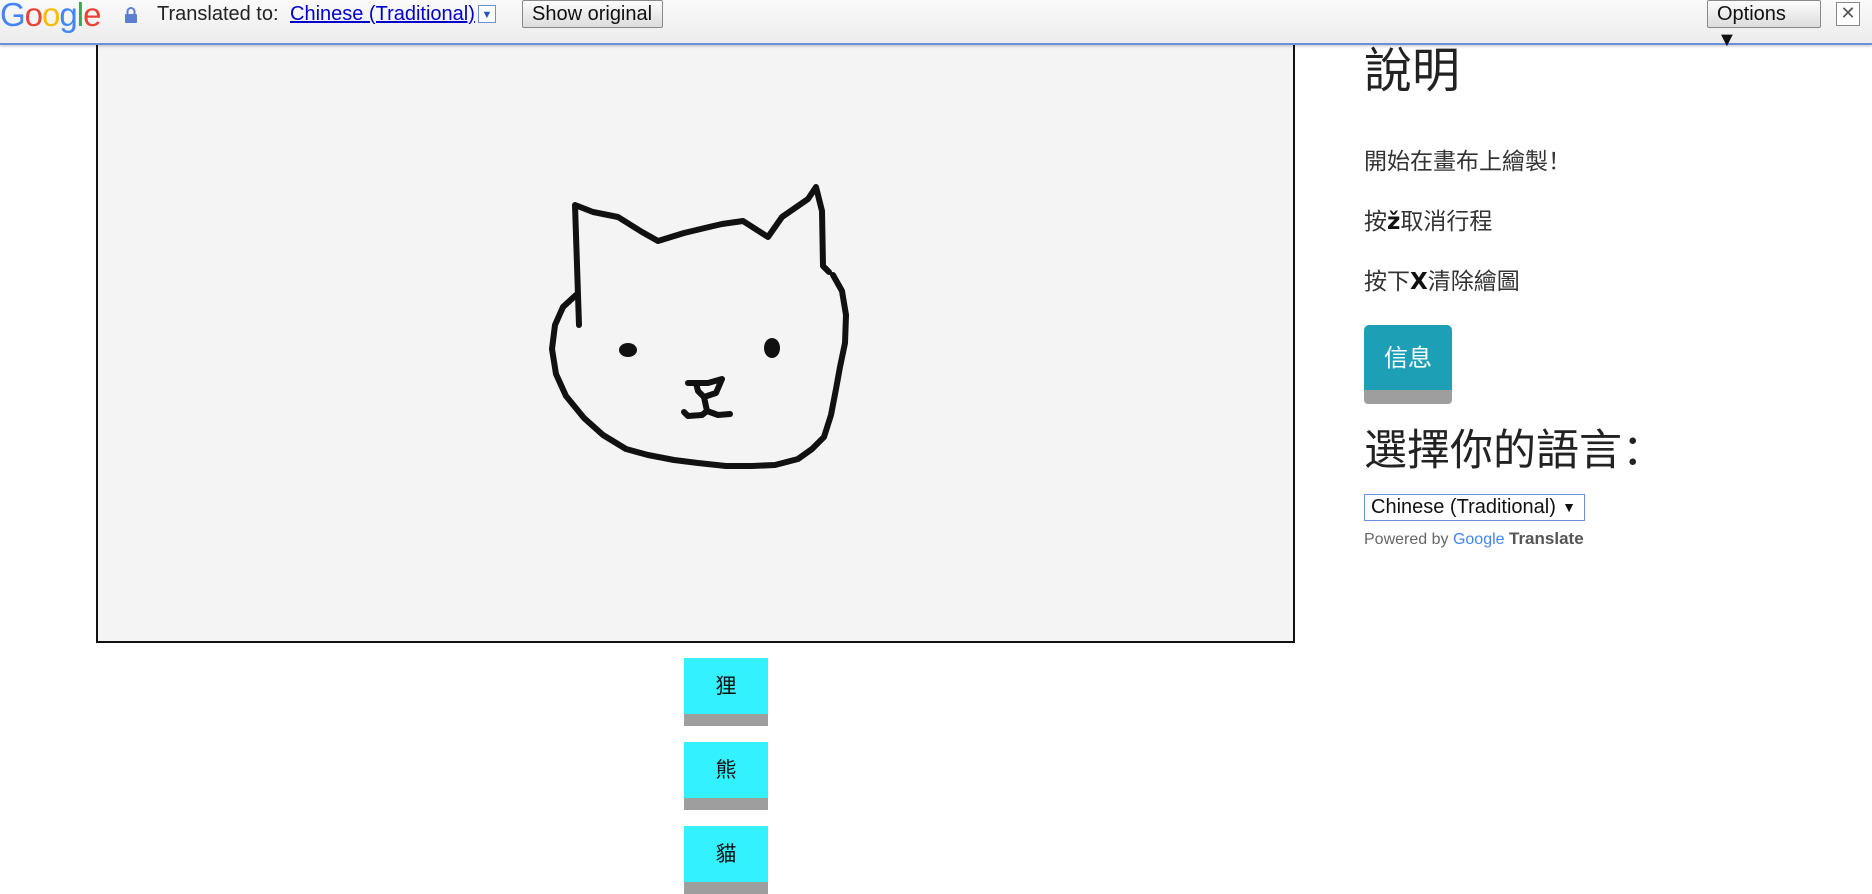 Image resolution: width=1872 pixels, height=894 pixels. Describe the element at coordinates (1473, 282) in the screenshot. I see `clear-suffix: 清除繪圖` at that location.